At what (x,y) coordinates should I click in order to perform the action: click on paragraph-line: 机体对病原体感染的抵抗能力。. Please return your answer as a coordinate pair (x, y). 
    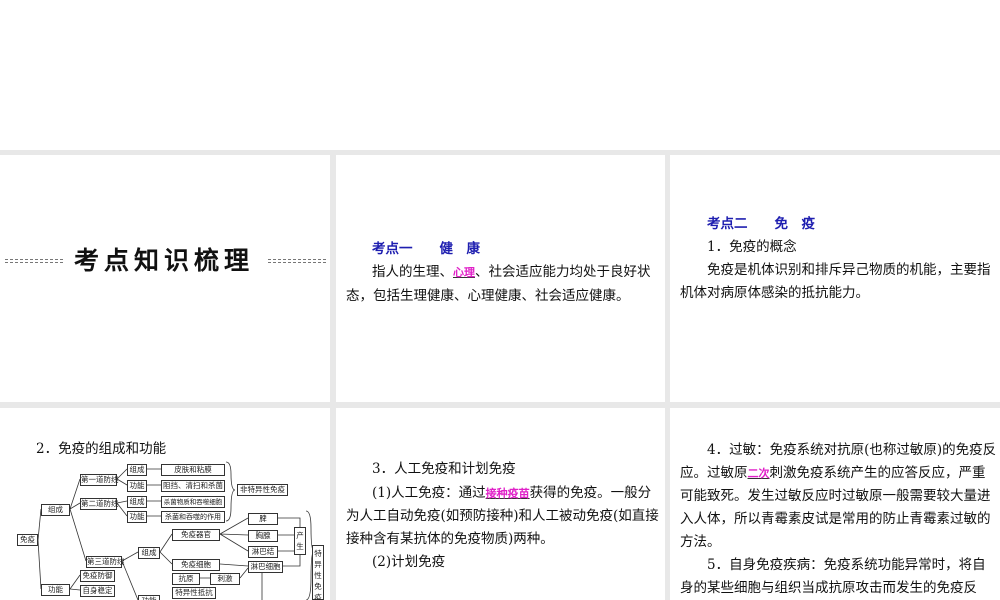
    Looking at the image, I should click on (774, 293).